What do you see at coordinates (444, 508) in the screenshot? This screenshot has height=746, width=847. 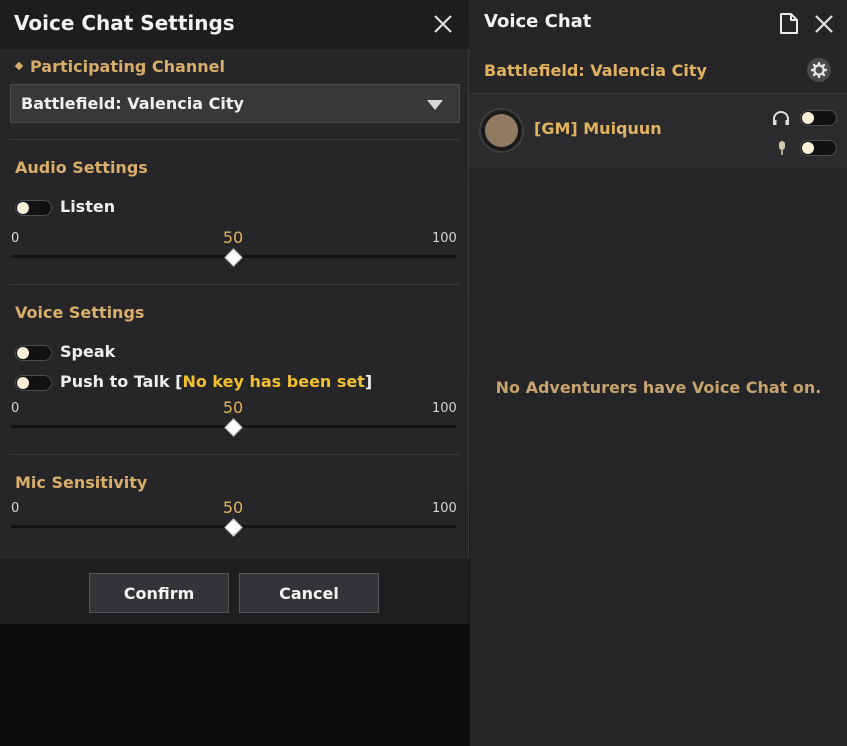 I see `mic-slider-max: 100` at bounding box center [444, 508].